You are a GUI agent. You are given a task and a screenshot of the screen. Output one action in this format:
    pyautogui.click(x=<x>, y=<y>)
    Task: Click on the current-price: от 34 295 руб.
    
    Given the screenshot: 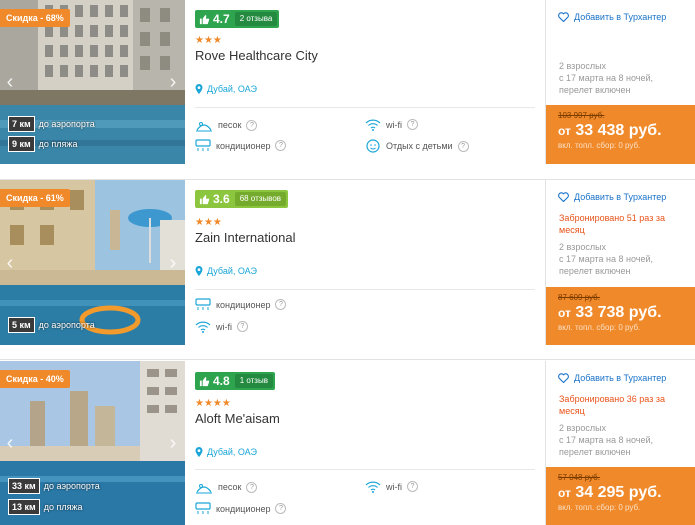 What is the action you would take?
    pyautogui.click(x=610, y=492)
    